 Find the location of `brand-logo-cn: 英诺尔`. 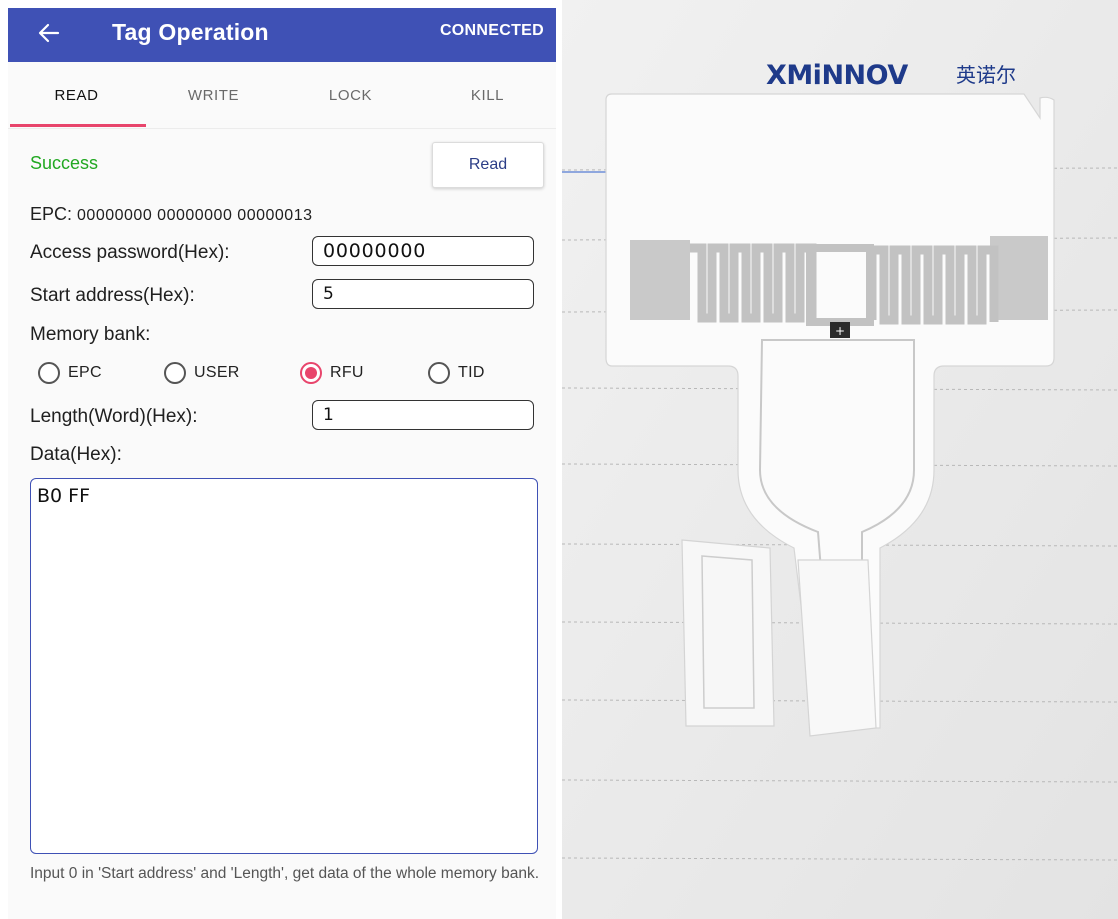

brand-logo-cn: 英诺尔 is located at coordinates (986, 75).